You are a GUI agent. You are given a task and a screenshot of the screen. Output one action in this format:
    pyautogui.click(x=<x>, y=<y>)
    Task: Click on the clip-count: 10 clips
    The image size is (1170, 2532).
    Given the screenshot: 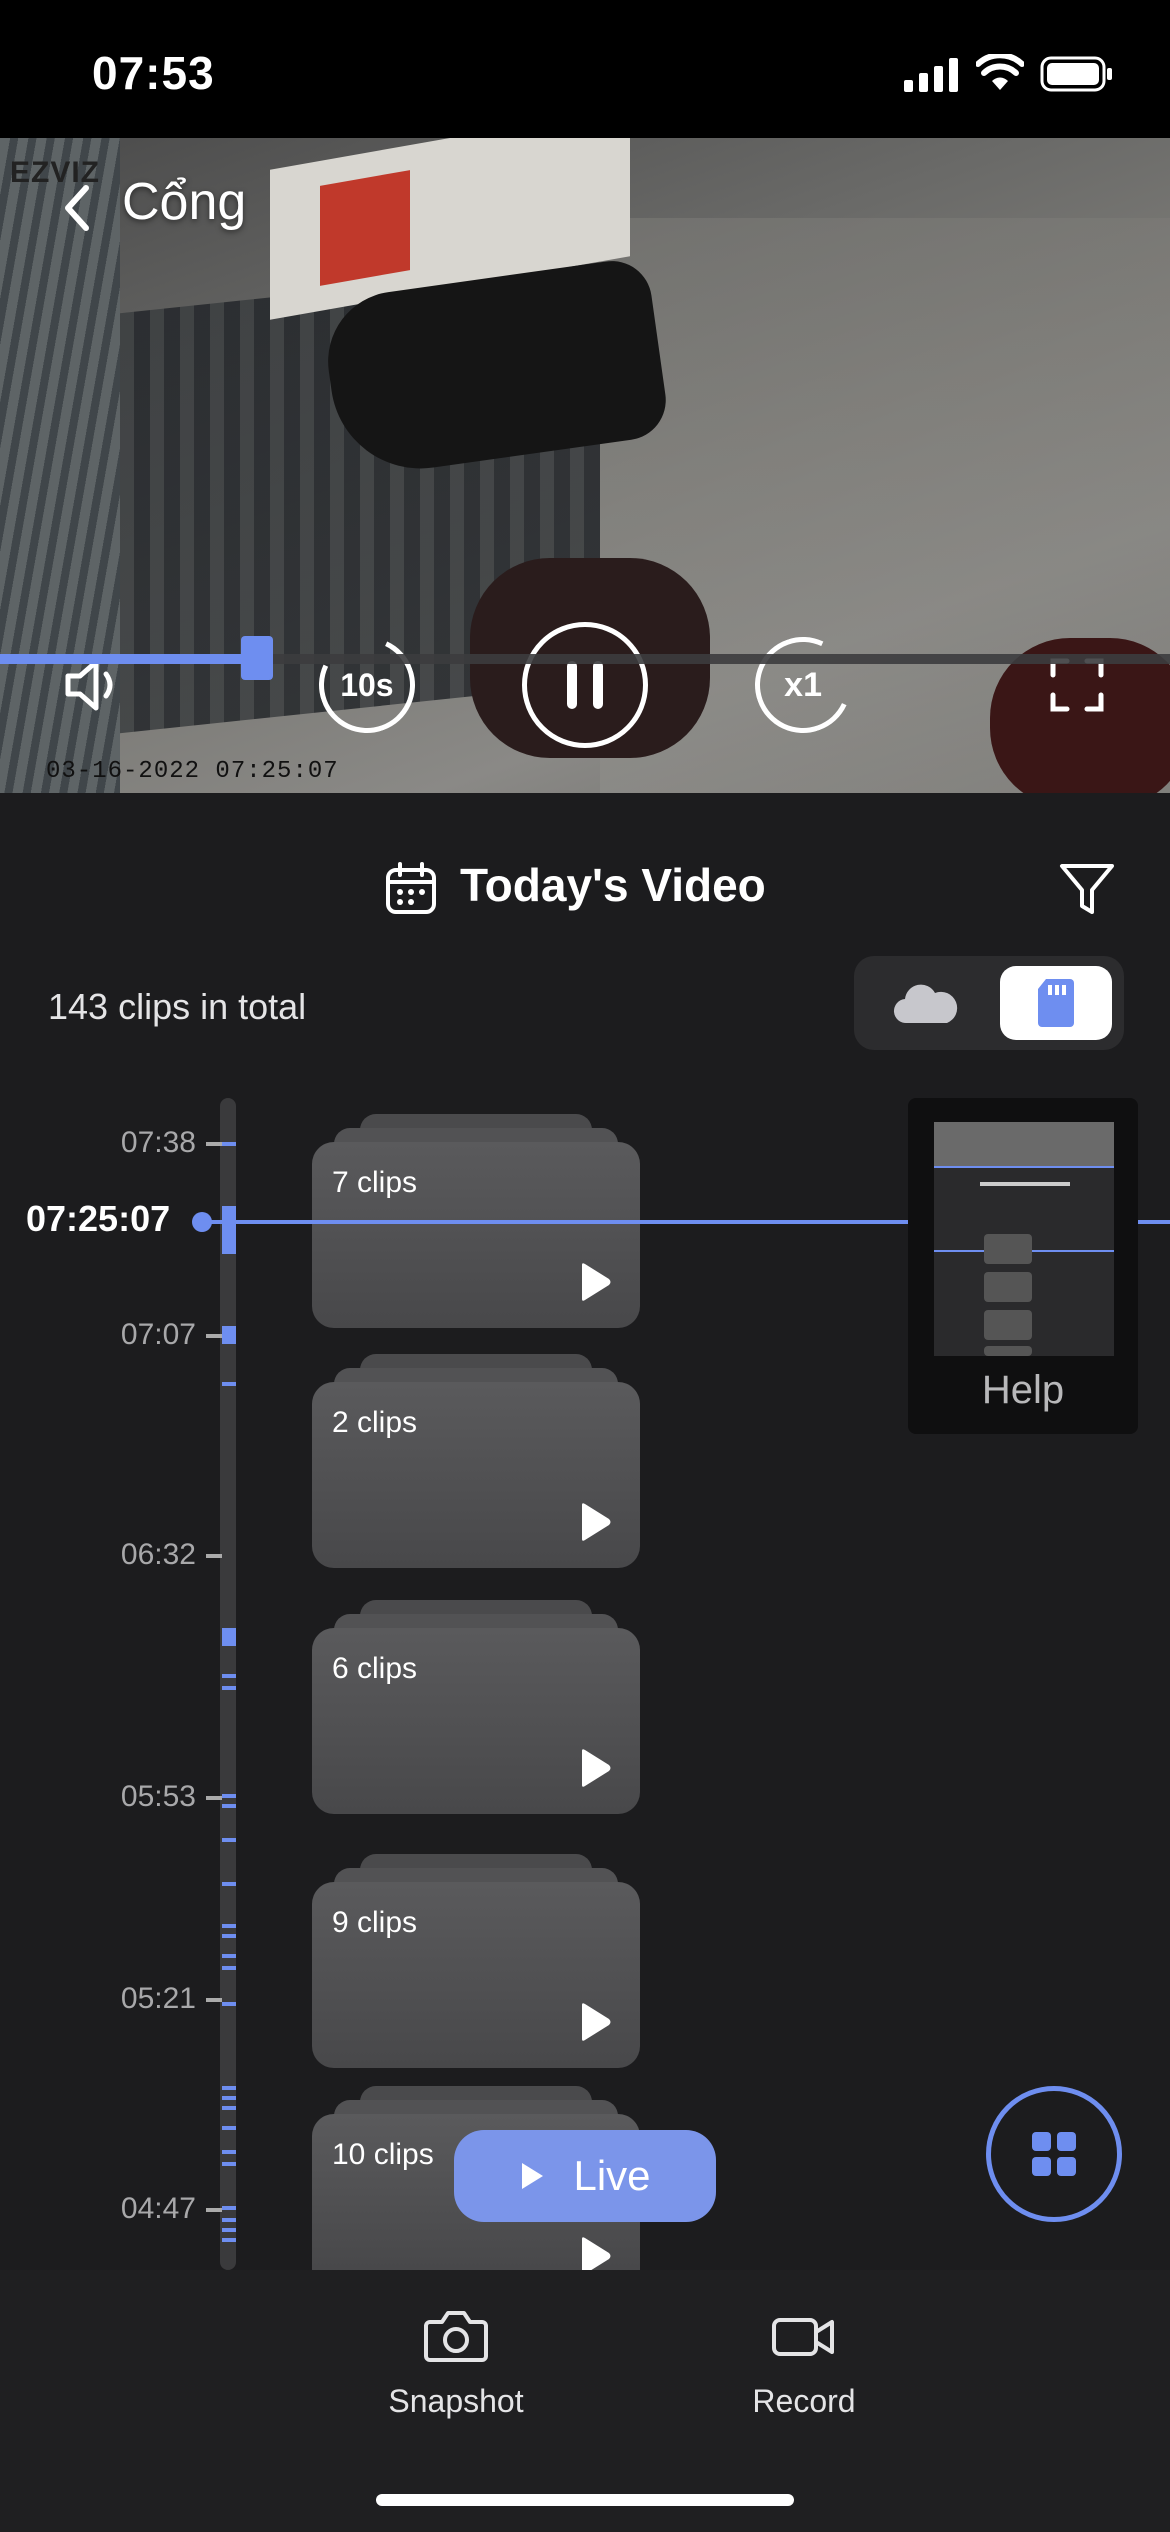 What is the action you would take?
    pyautogui.click(x=383, y=2154)
    